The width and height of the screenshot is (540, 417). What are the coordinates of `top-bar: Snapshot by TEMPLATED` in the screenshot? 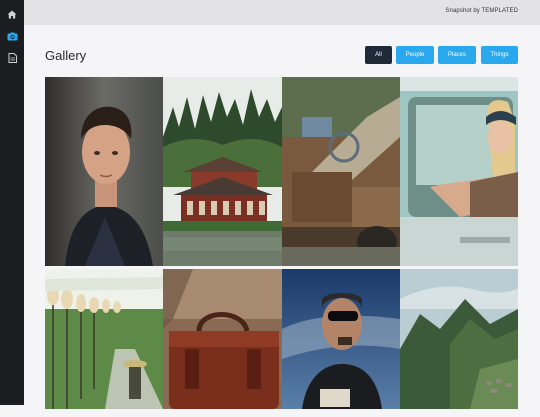 It's located at (282, 12).